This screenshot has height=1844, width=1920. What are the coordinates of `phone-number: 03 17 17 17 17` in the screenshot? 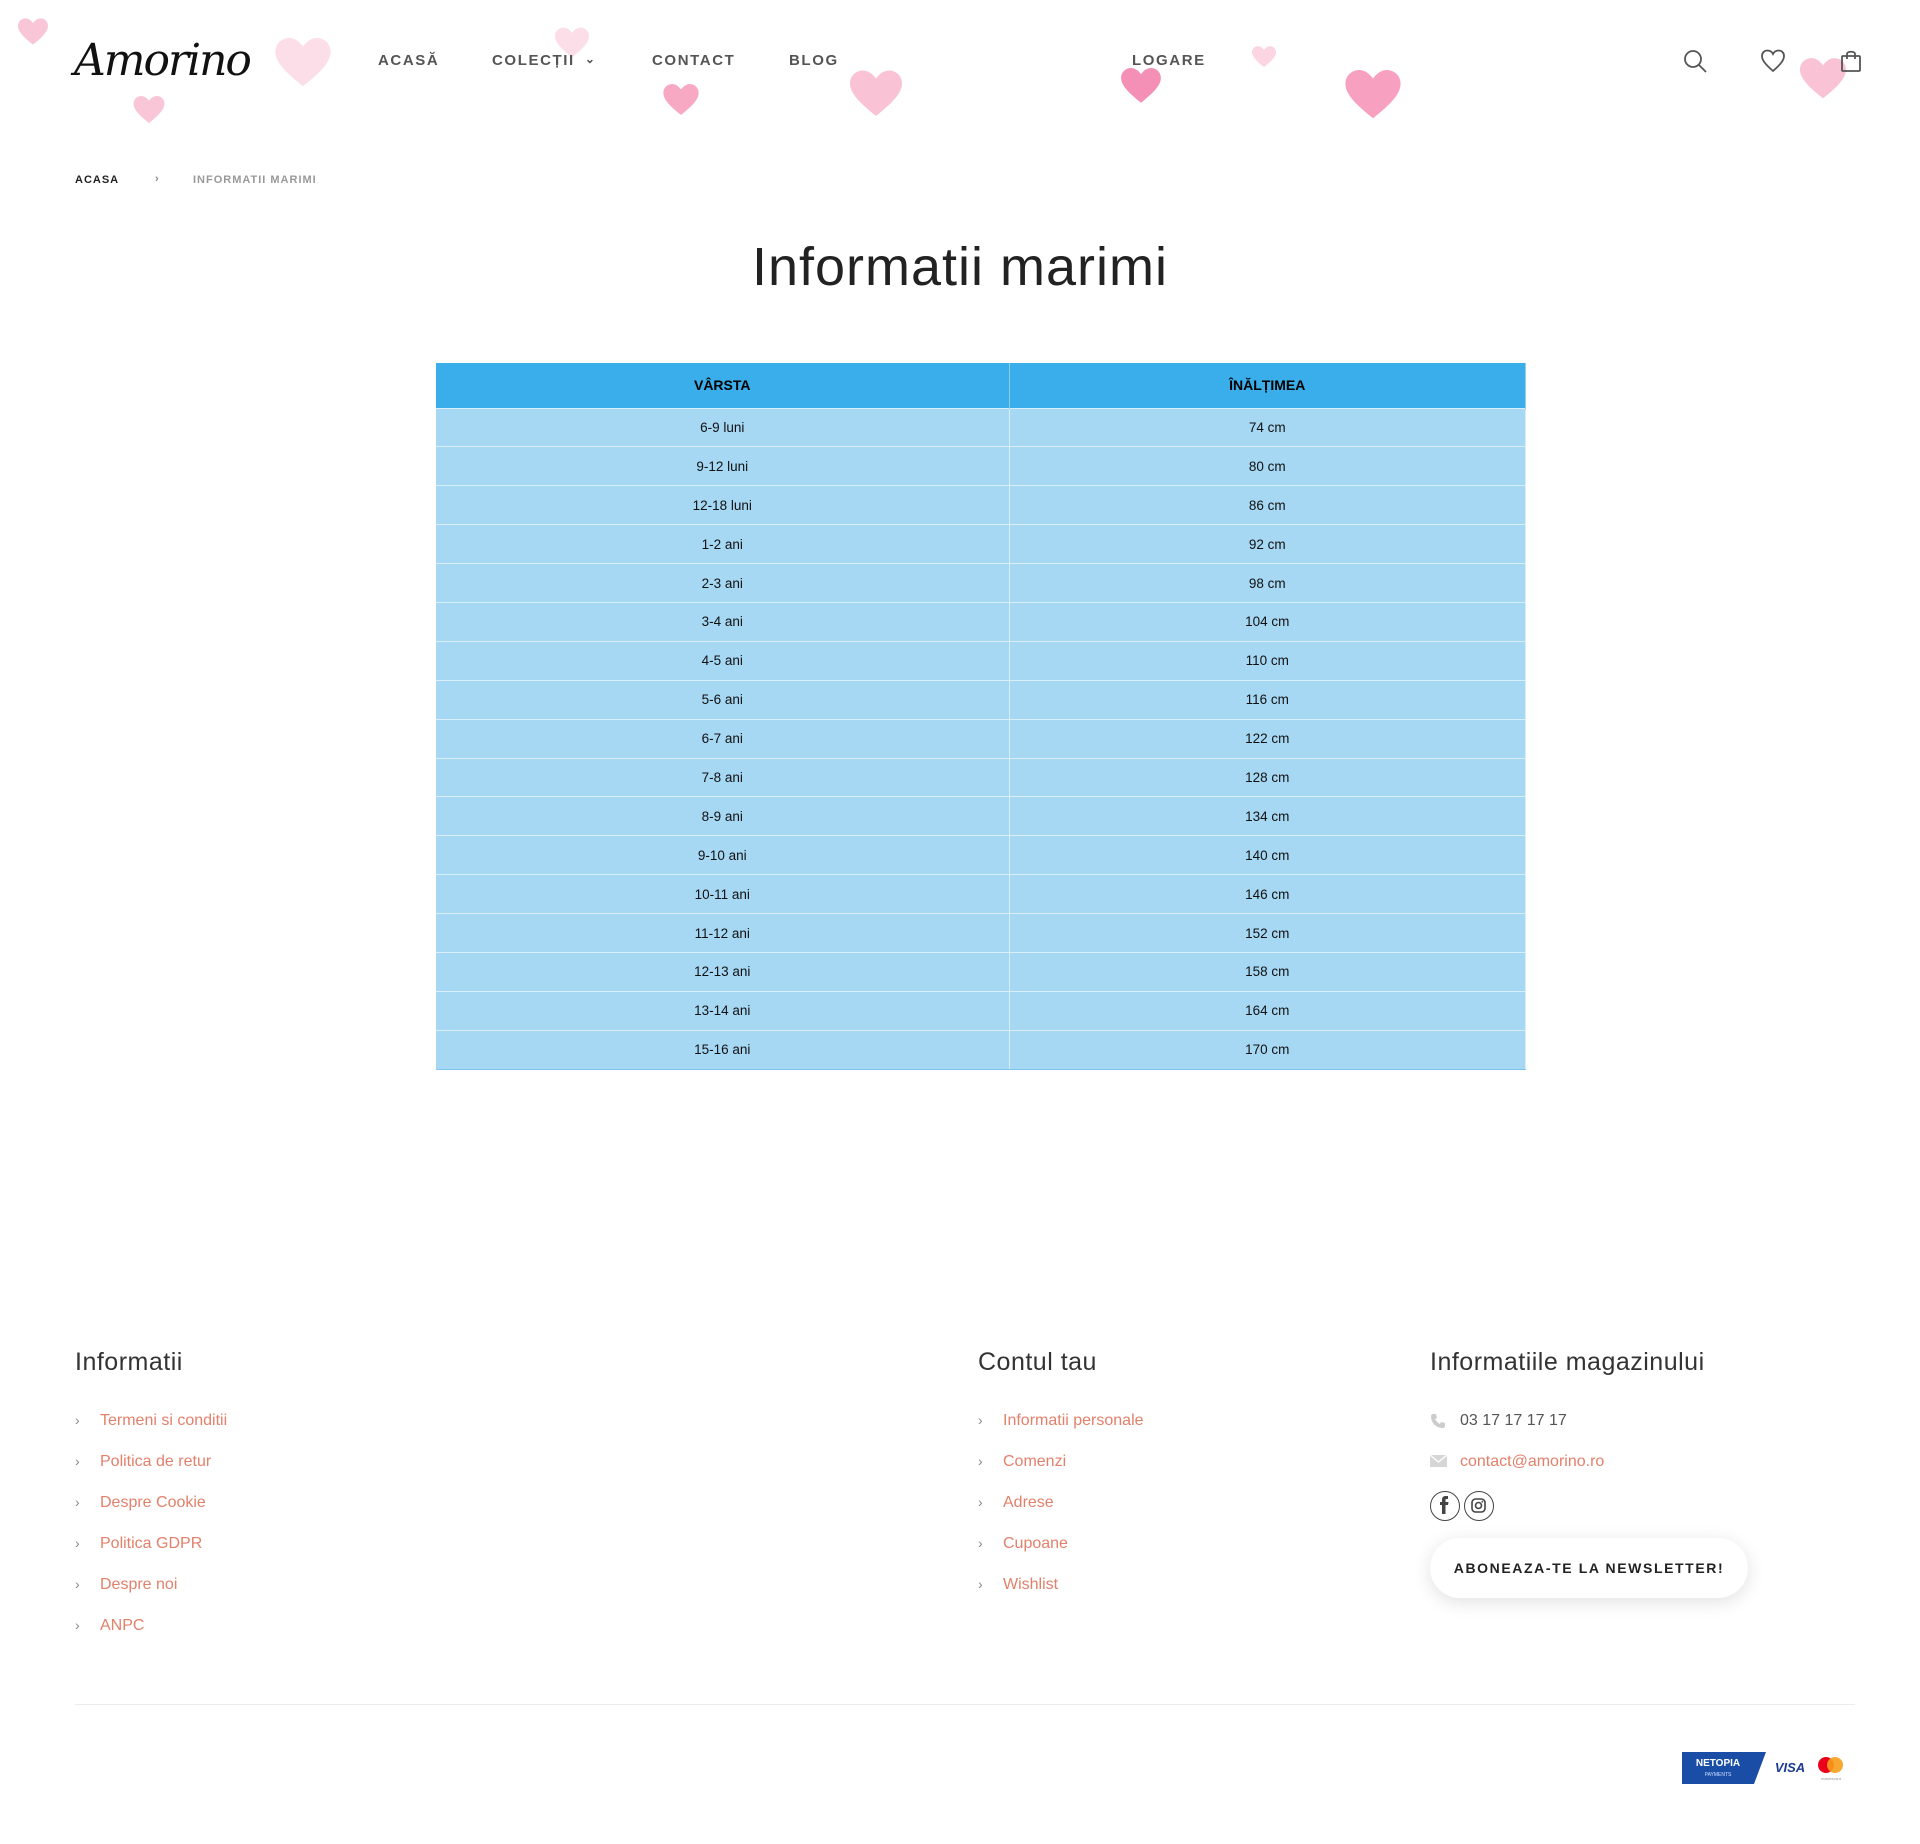 It's located at (1513, 1420).